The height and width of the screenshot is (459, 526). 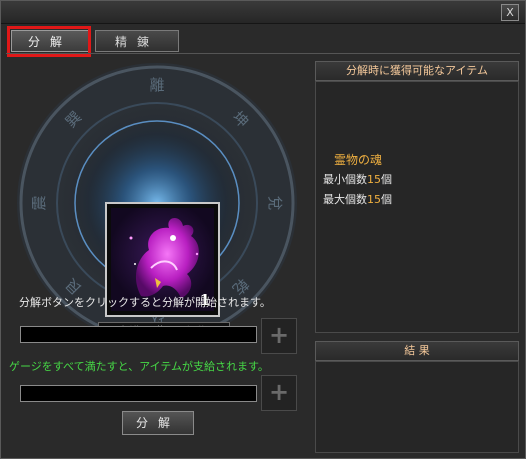 I want to click on close-button: X, so click(x=510, y=12).